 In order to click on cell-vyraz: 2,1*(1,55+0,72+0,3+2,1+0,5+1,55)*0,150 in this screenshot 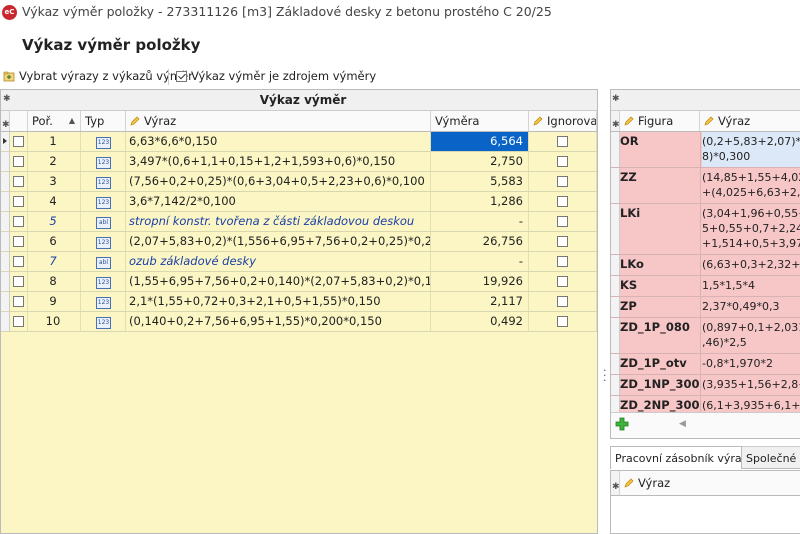, I will do `click(278, 301)`.